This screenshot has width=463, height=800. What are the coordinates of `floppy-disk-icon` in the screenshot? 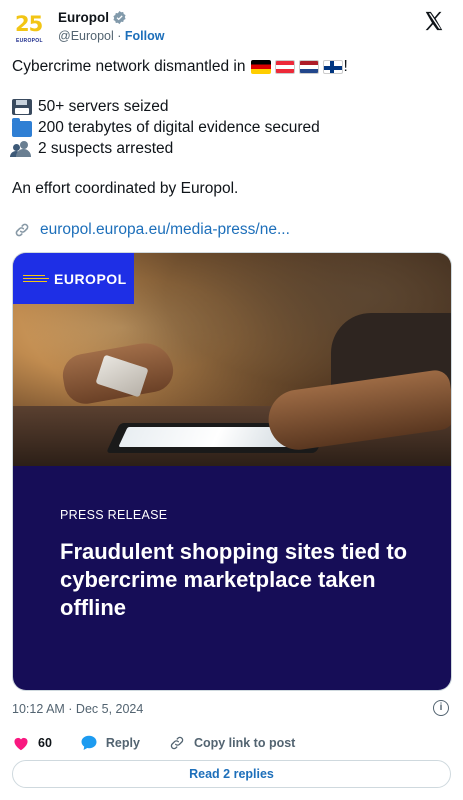 It's located at (22, 106).